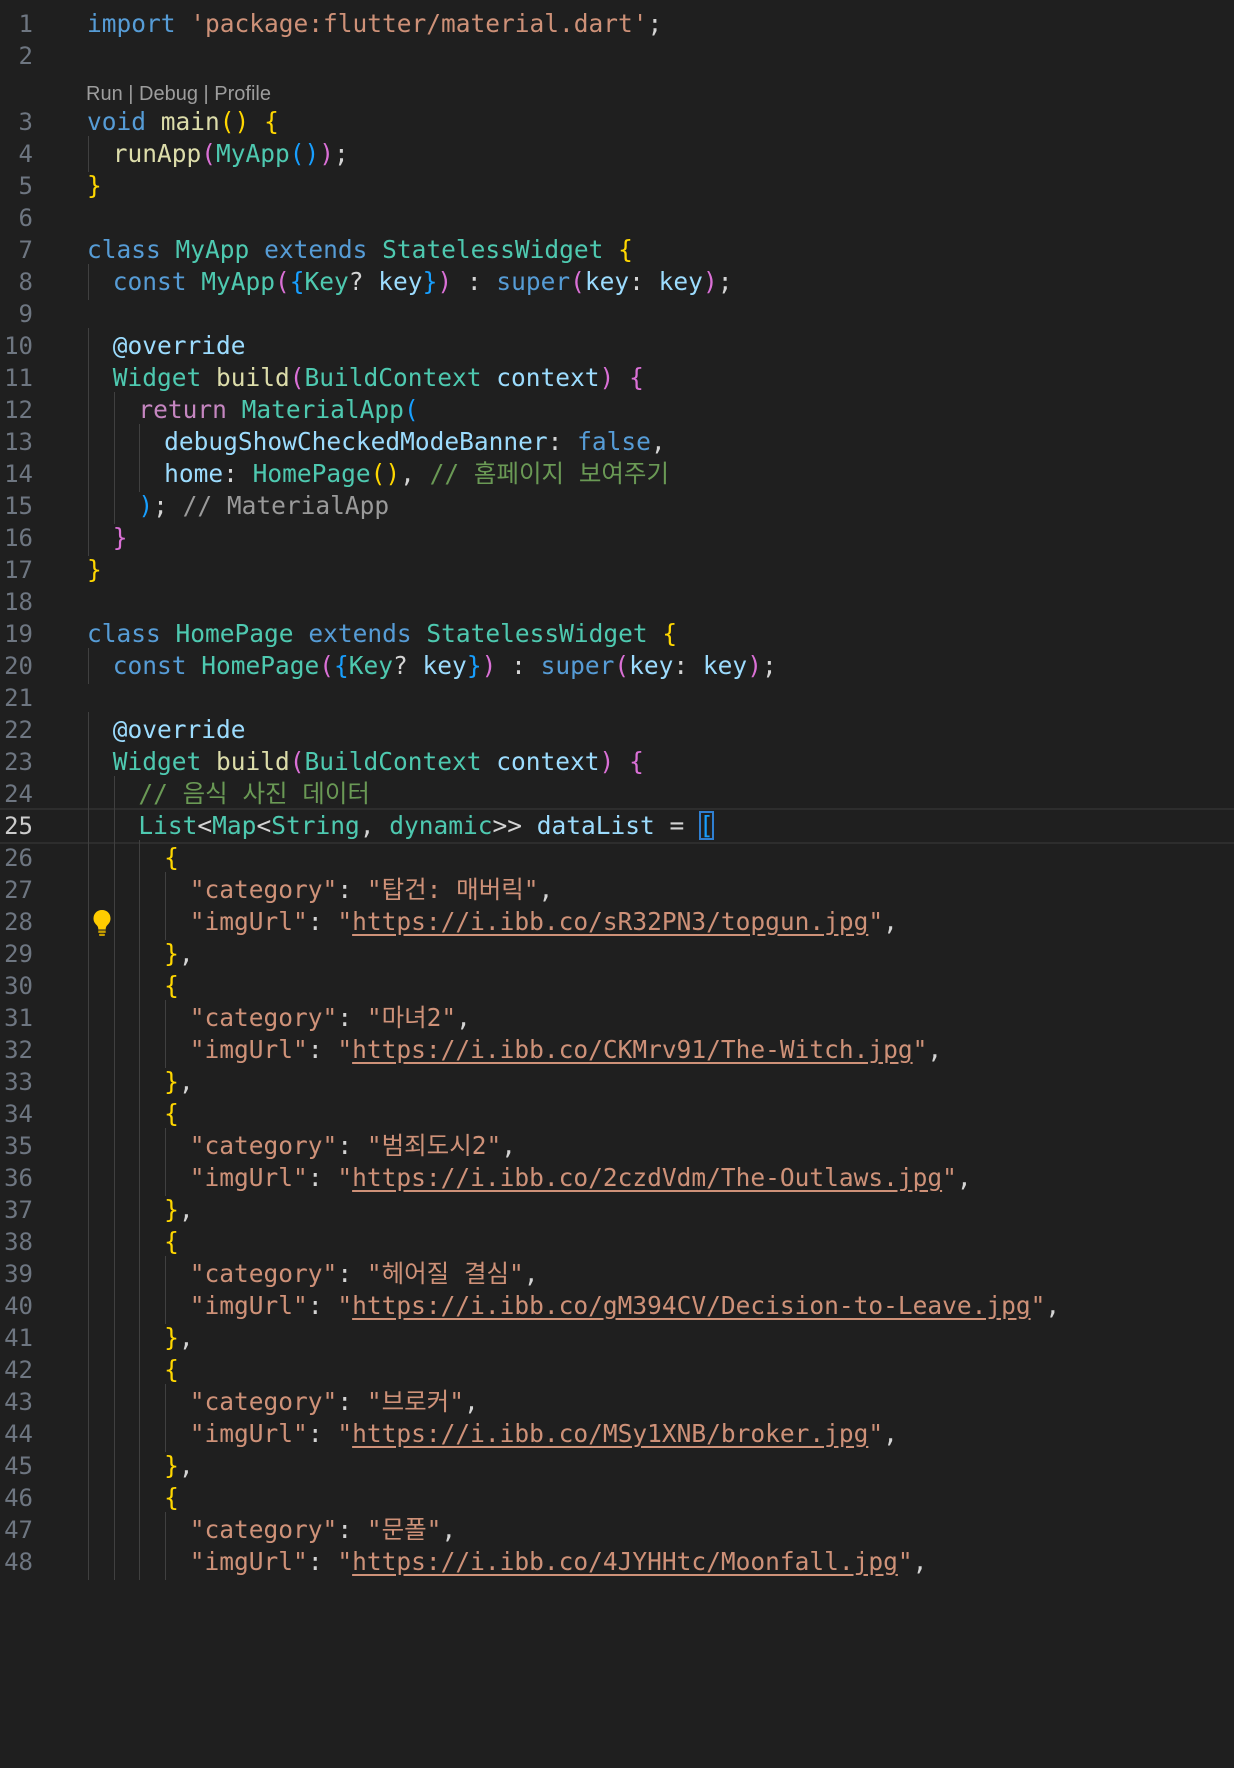 This screenshot has width=1234, height=1768. I want to click on code-text: import 'package:flutter/material.dart';, so click(374, 24).